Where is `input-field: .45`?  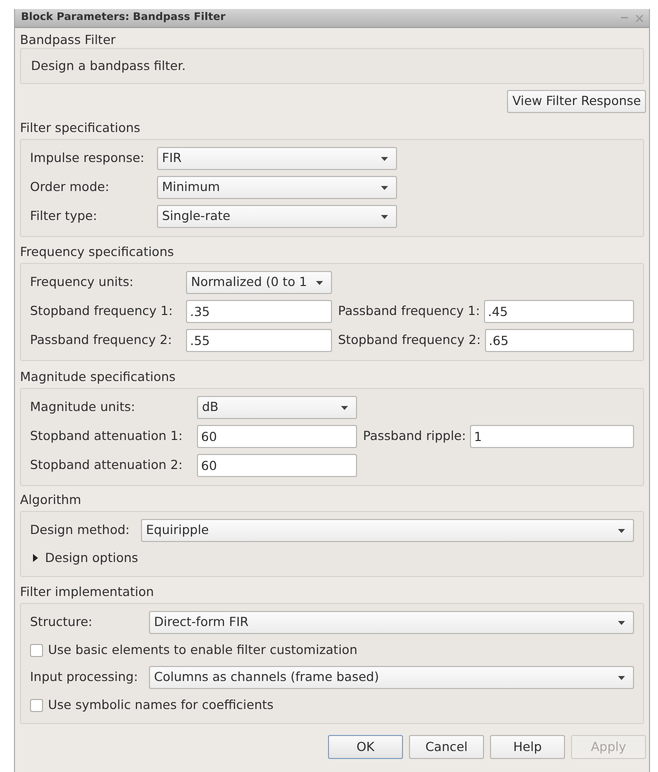 input-field: .45 is located at coordinates (559, 311).